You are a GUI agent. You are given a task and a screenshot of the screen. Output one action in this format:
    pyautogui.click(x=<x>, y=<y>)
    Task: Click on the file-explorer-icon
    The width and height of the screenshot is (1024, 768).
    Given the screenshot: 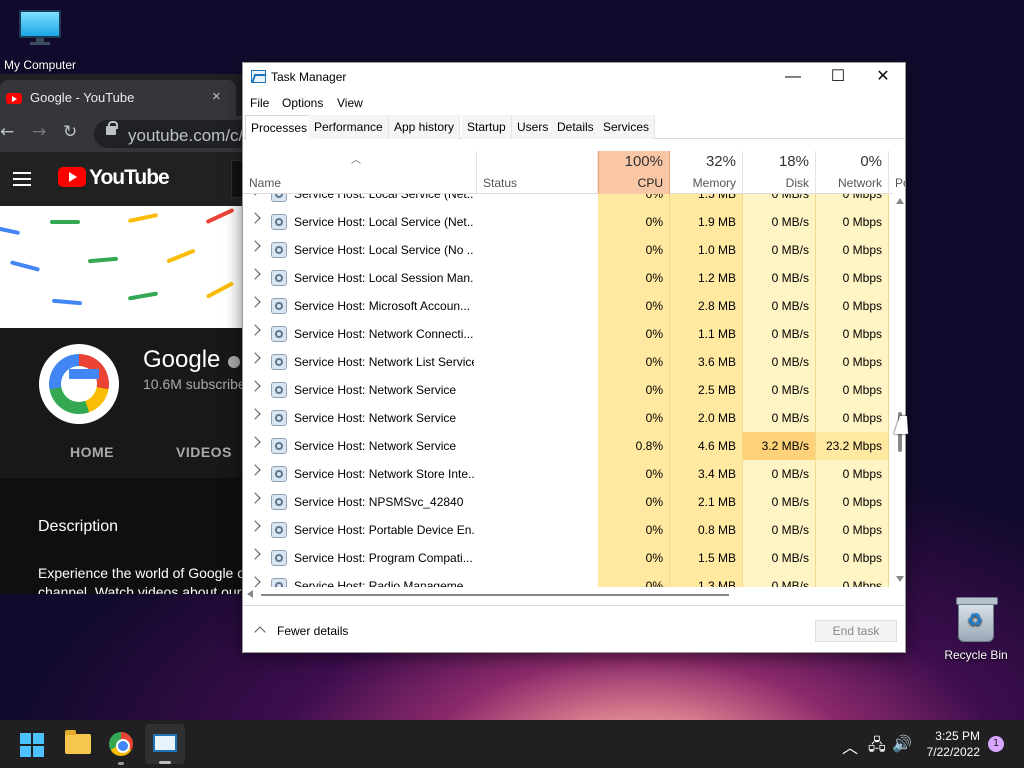 What is the action you would take?
    pyautogui.click(x=78, y=742)
    